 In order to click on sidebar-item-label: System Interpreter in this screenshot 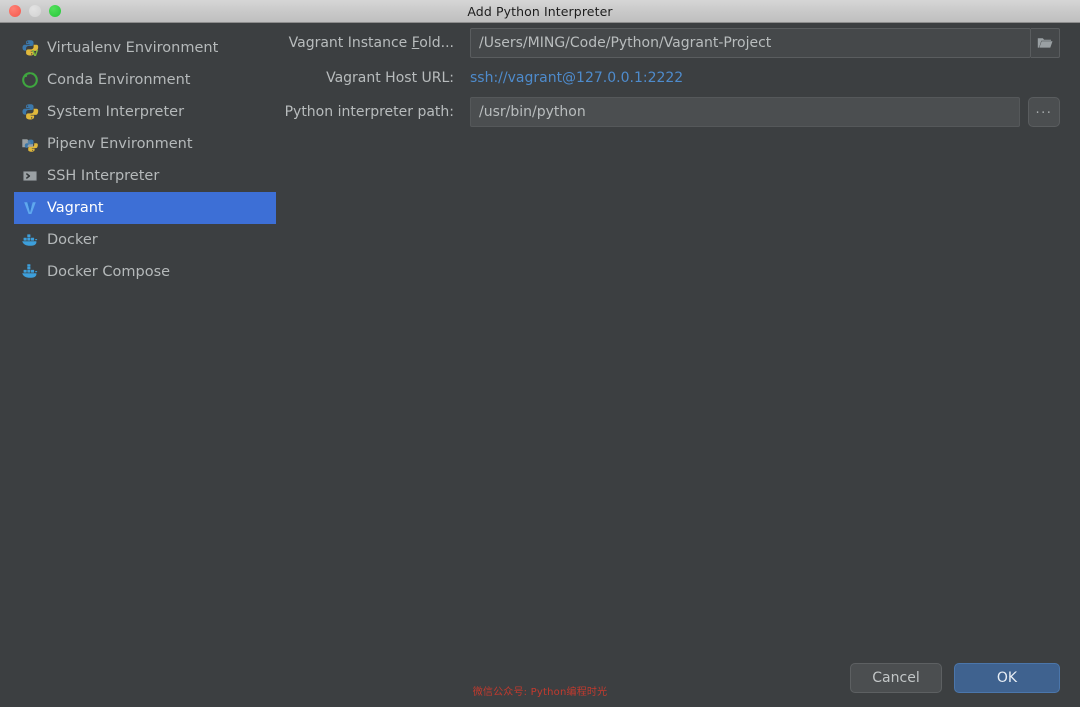, I will do `click(116, 112)`.